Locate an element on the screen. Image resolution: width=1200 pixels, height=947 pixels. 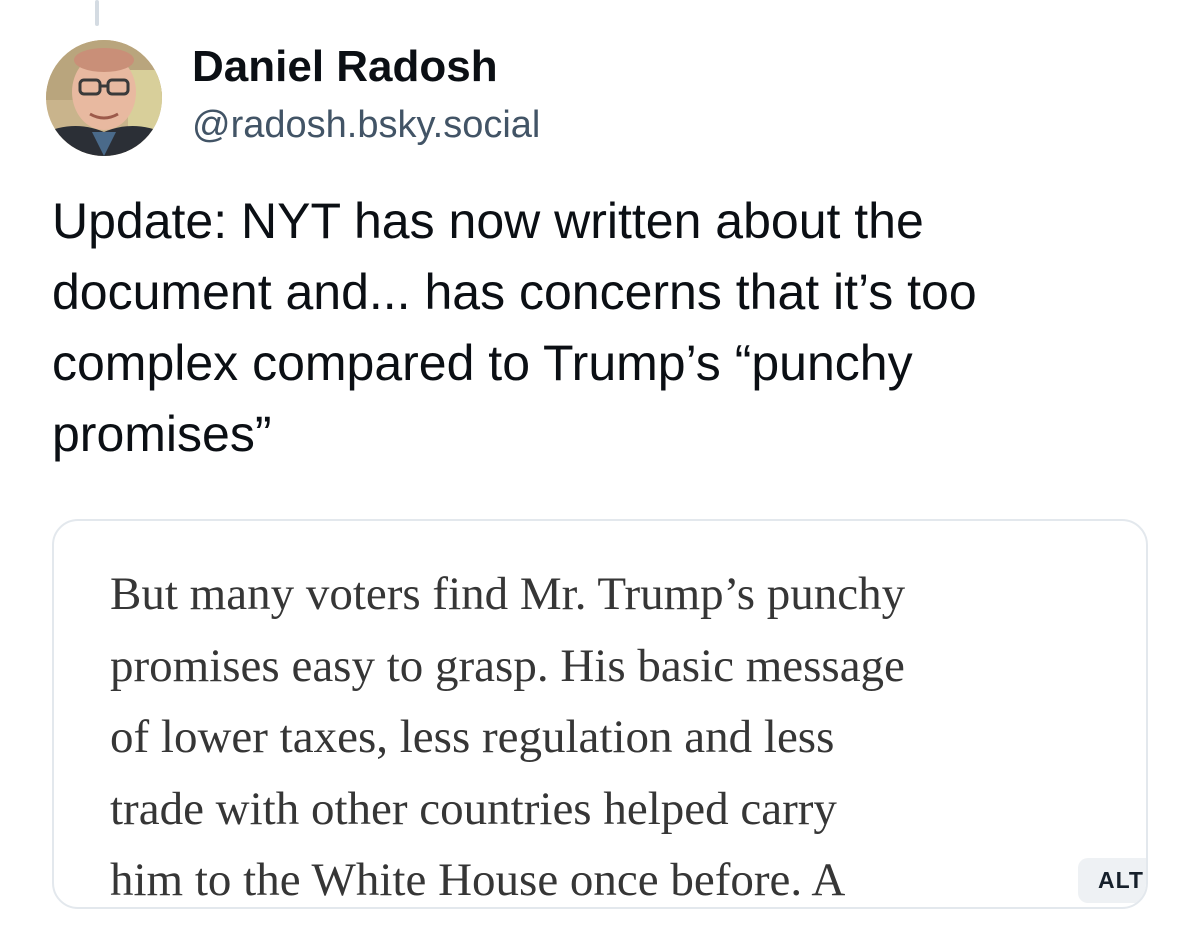
excerpt-line: trade with other countries helped carry is located at coordinates (473, 808).